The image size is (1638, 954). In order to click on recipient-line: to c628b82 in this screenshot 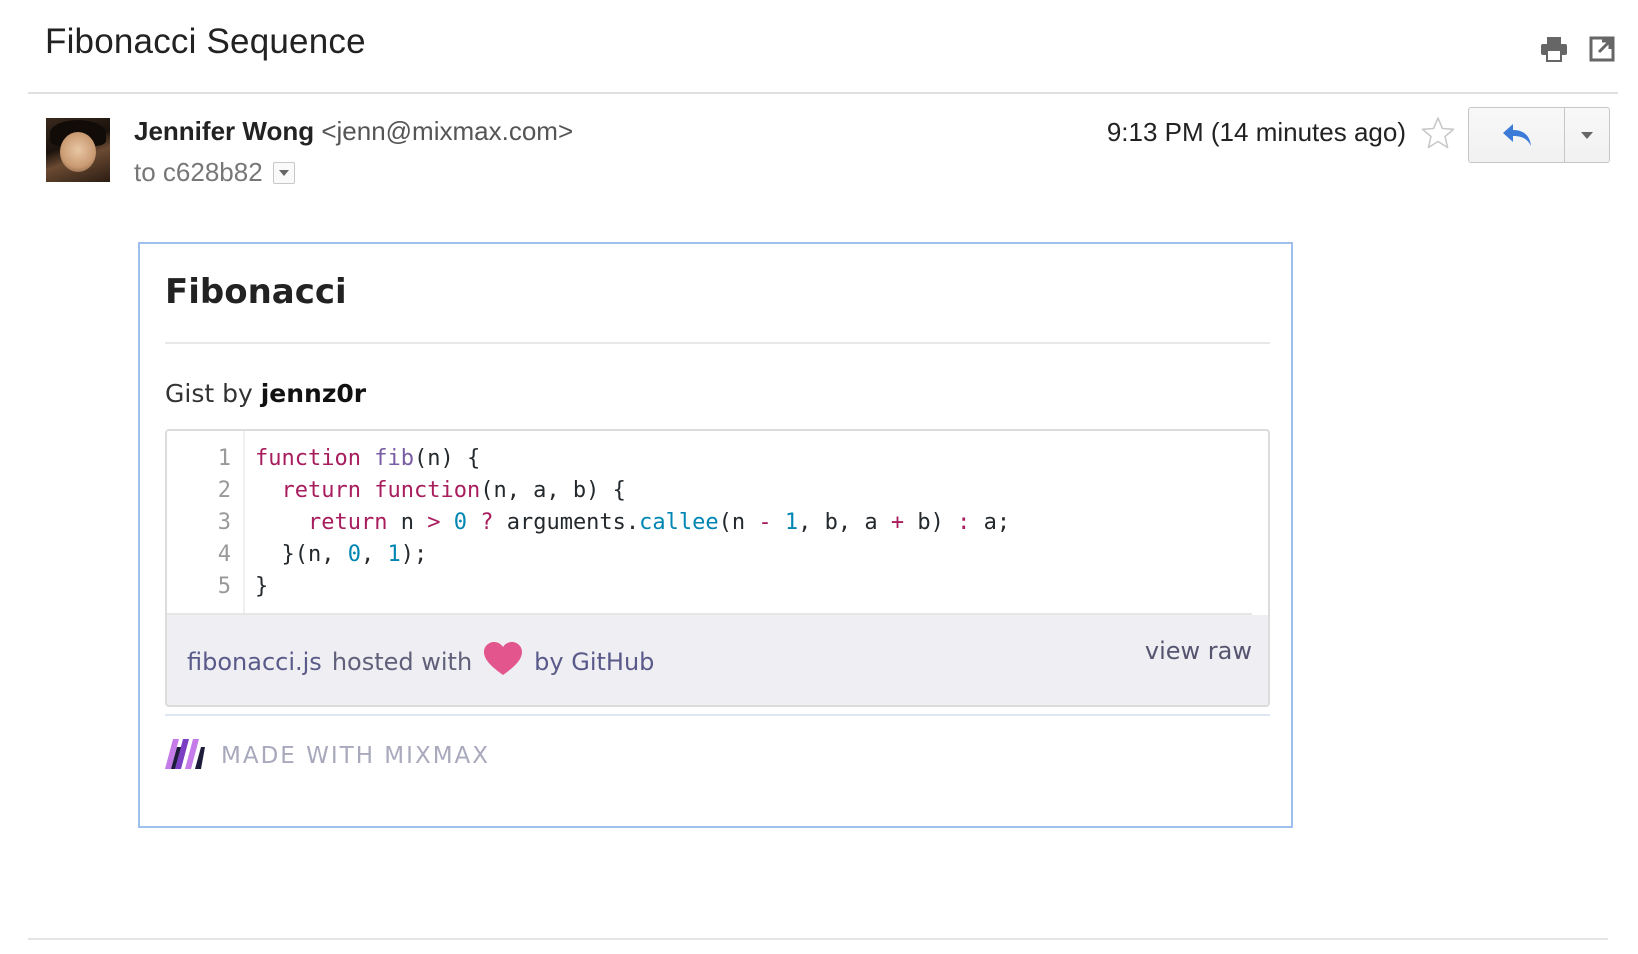, I will do `click(353, 172)`.